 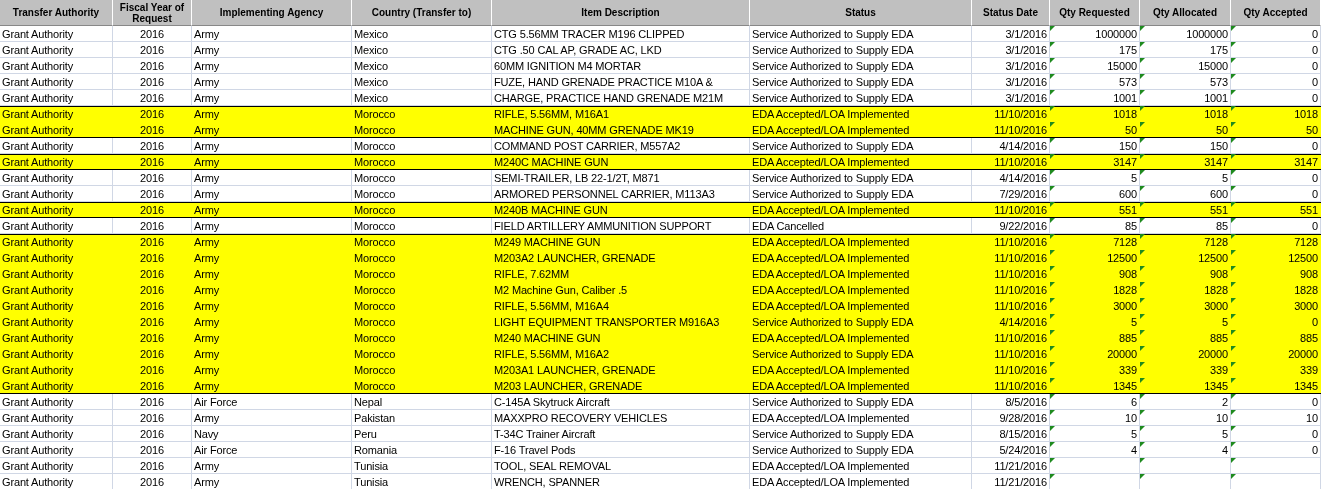 What do you see at coordinates (568, 65) in the screenshot?
I see `table-cell: 60MM IGNITION M4 MORTAR` at bounding box center [568, 65].